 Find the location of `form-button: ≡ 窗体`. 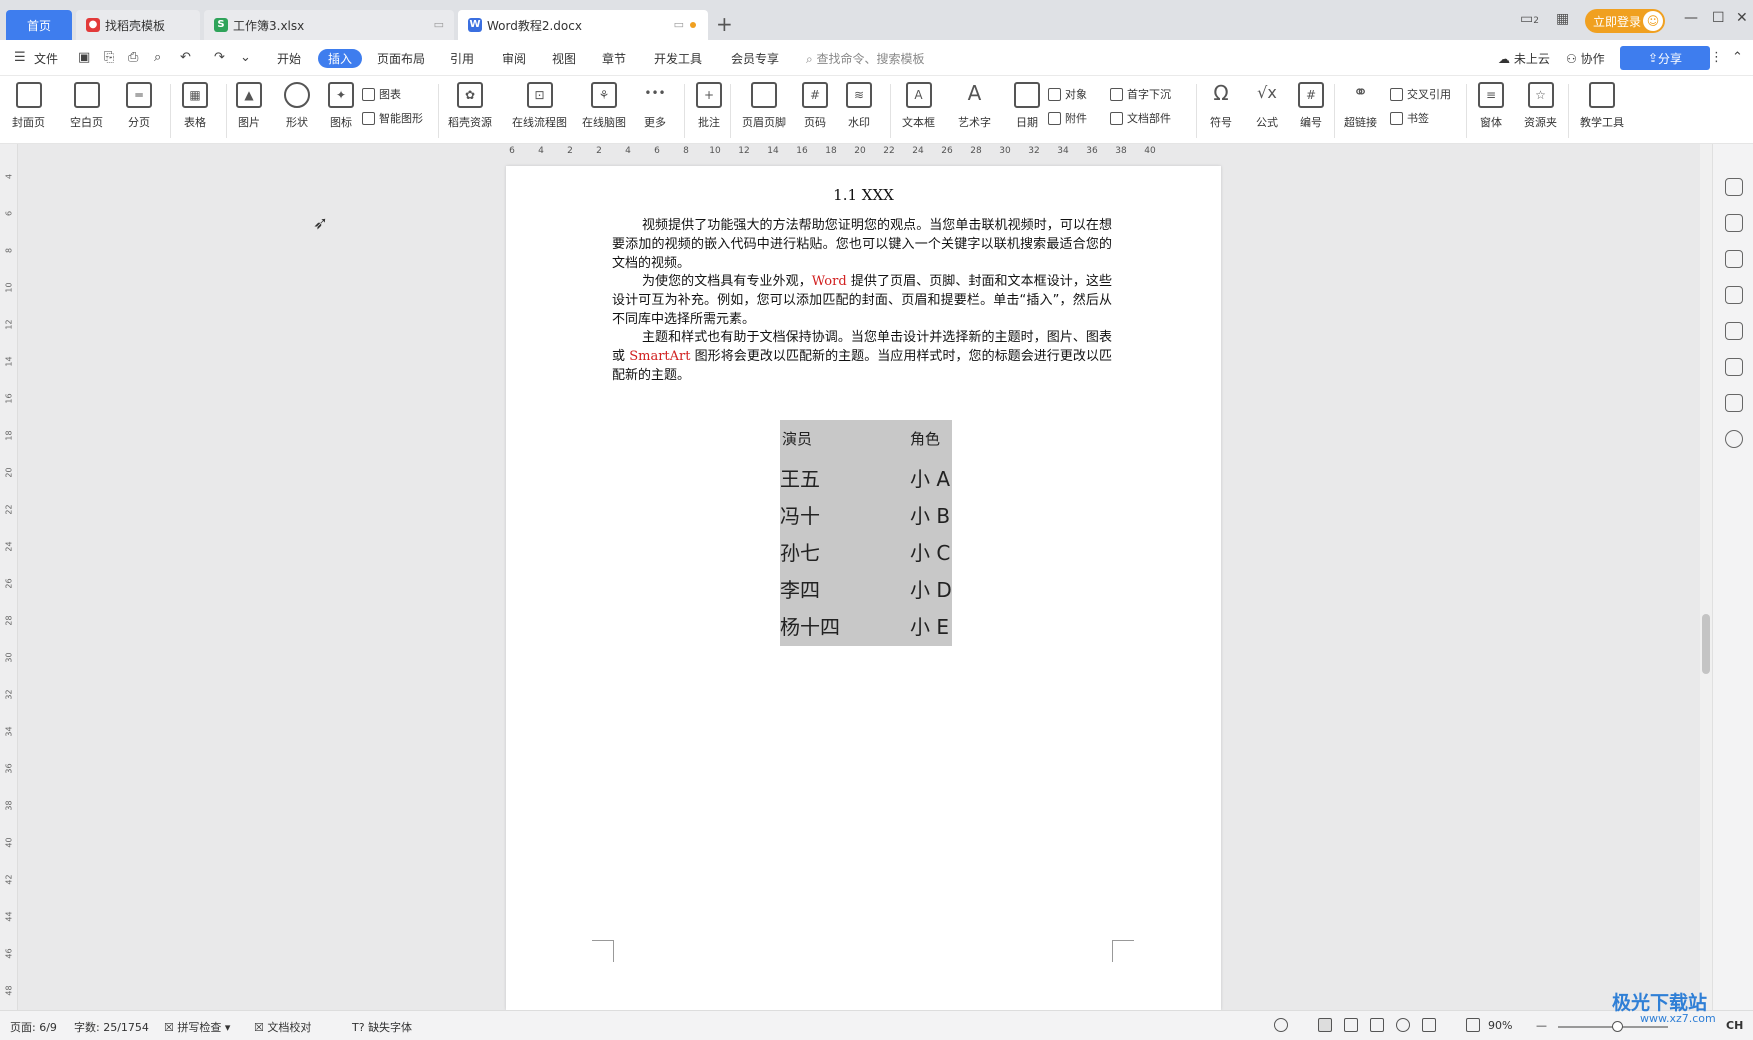

form-button: ≡ 窗体 is located at coordinates (1491, 106).